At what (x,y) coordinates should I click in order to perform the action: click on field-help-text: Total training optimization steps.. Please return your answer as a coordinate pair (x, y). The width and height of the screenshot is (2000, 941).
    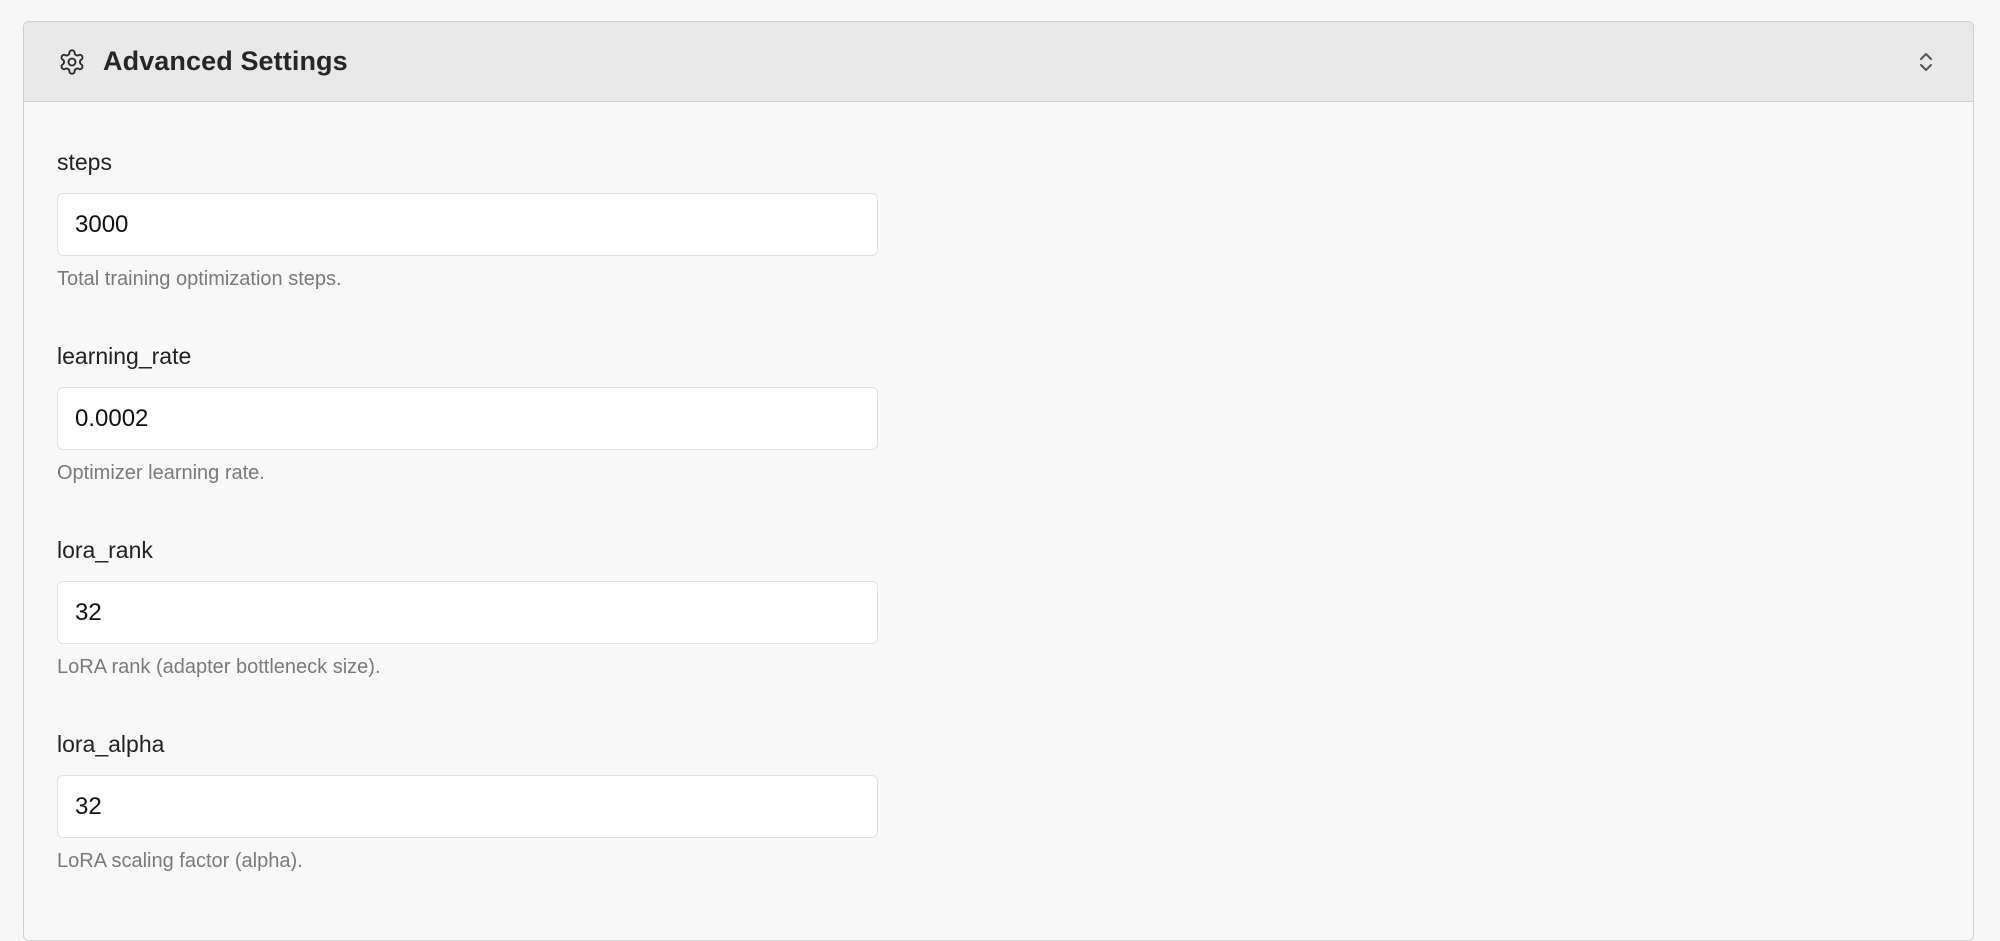
    Looking at the image, I should click on (199, 279).